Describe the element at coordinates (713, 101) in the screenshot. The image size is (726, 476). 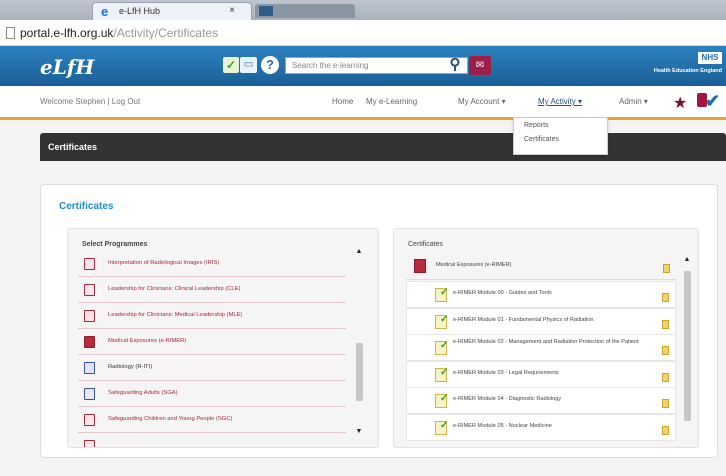
I see `check-icon: ✔` at that location.